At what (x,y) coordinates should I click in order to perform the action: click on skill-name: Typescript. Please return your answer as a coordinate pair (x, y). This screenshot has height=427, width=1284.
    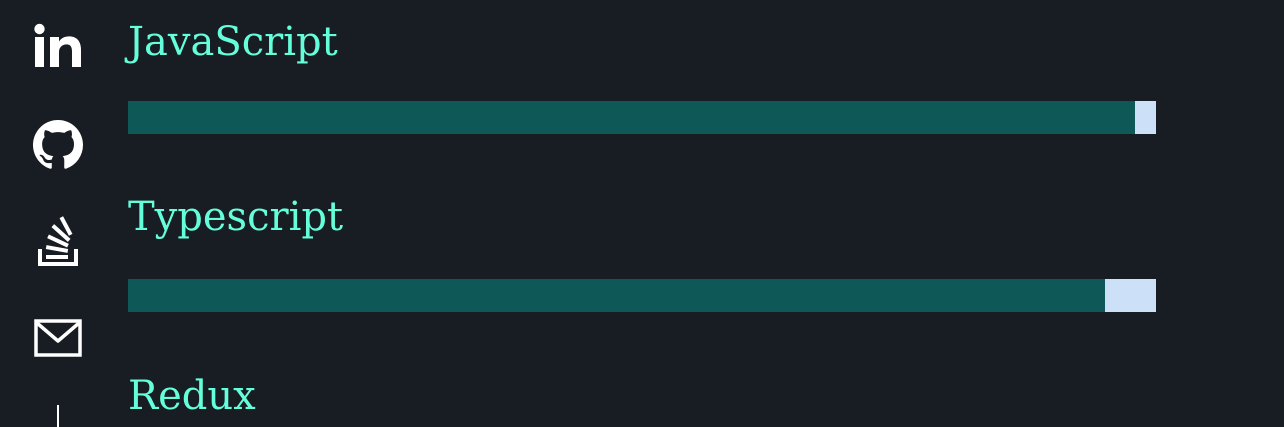
    Looking at the image, I should click on (236, 217).